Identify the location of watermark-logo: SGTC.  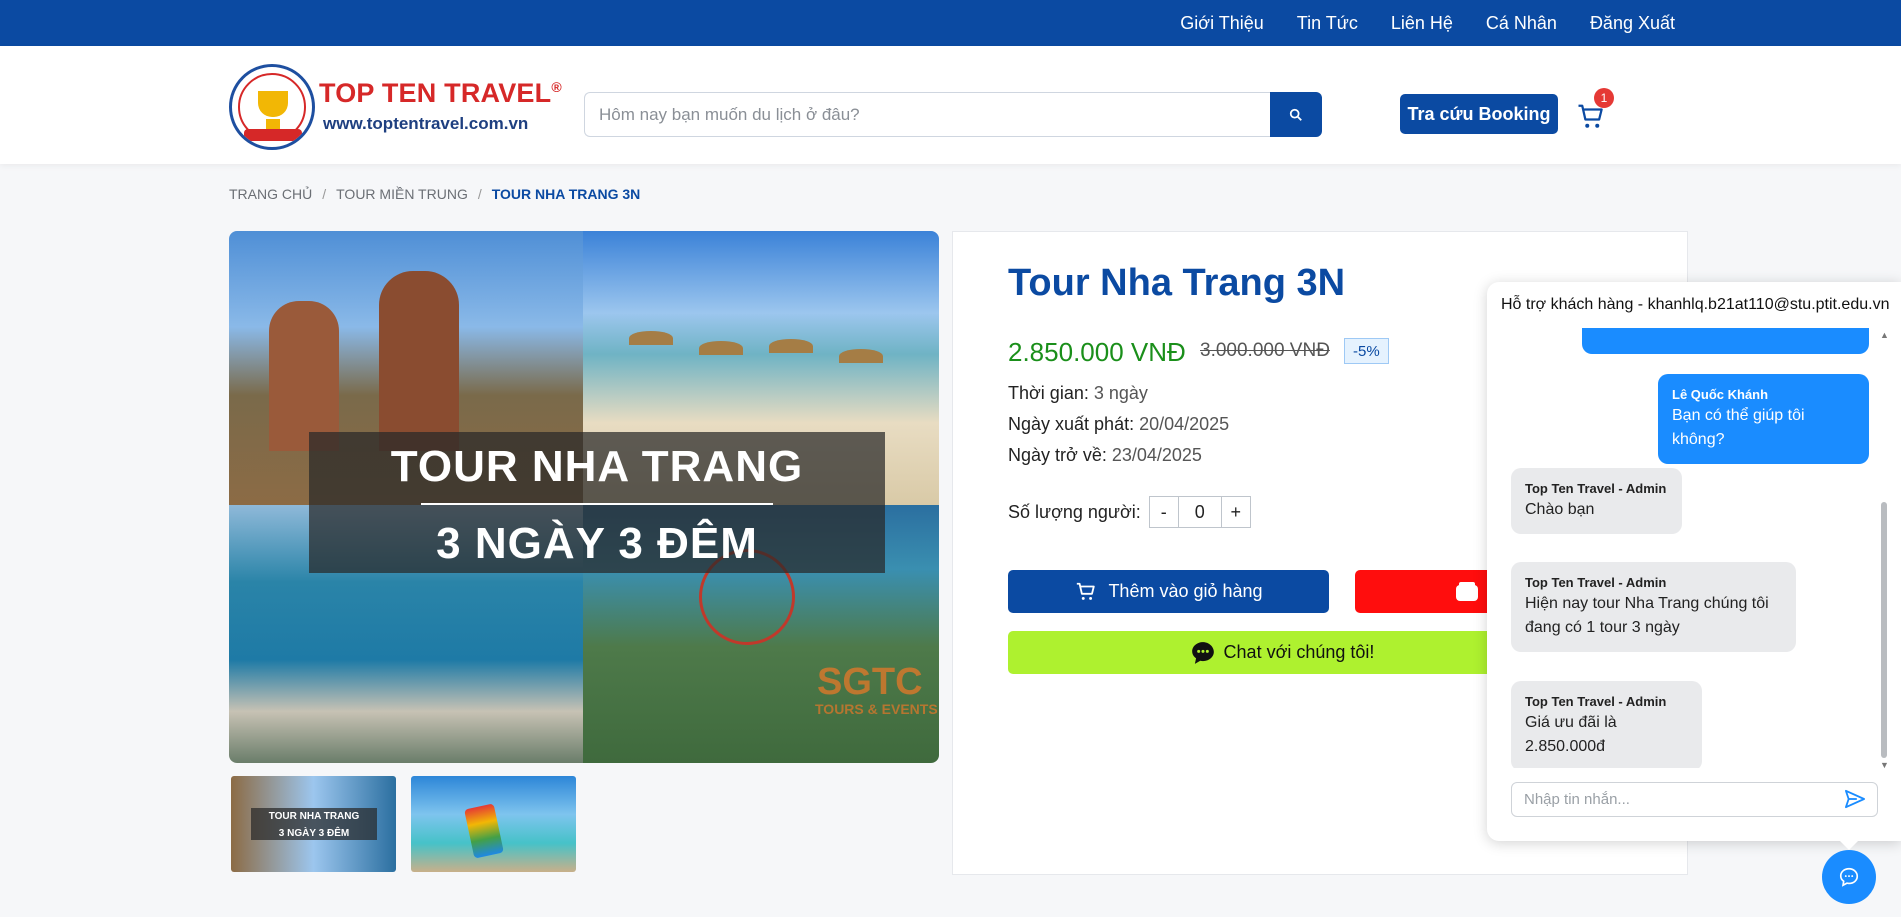
(870, 682).